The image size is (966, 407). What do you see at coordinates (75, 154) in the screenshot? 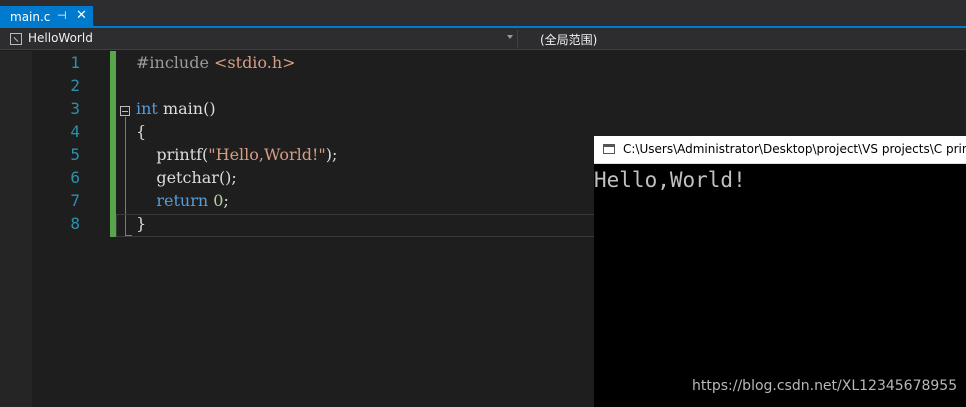
I see `line-number: 5` at bounding box center [75, 154].